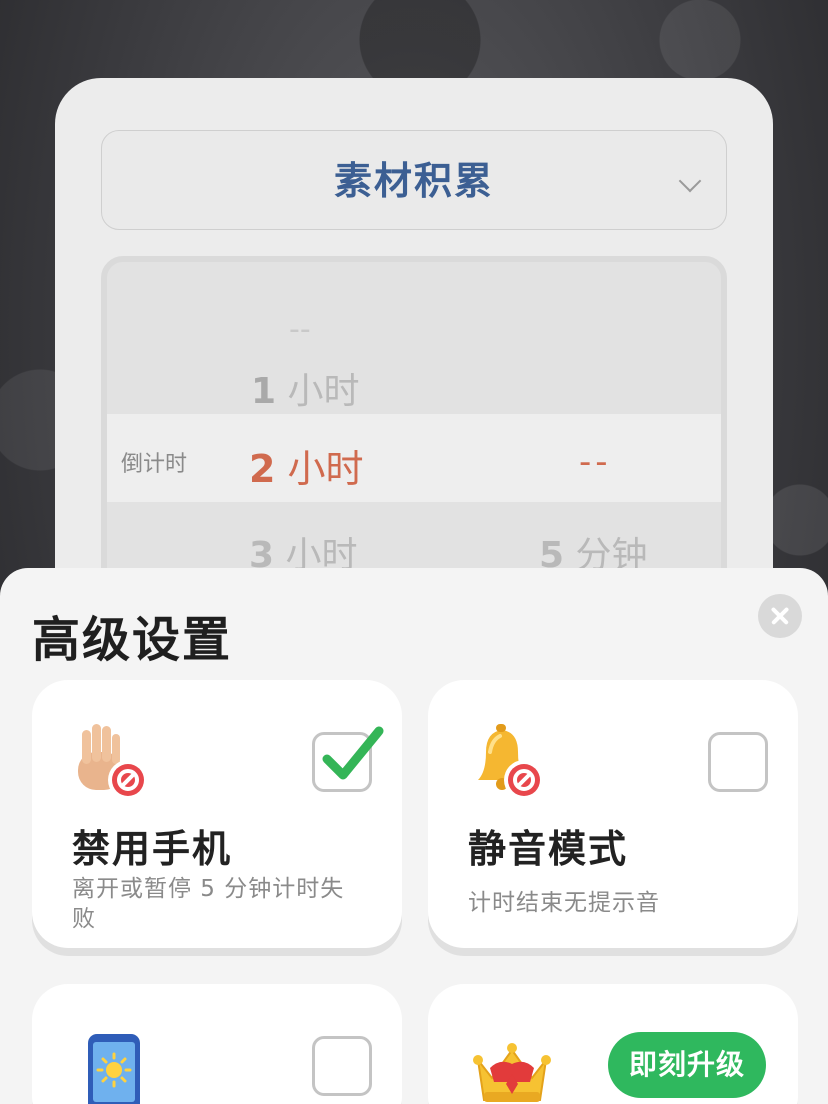 This screenshot has height=1104, width=828. What do you see at coordinates (132, 640) in the screenshot?
I see `sheet-title: 高级设置` at bounding box center [132, 640].